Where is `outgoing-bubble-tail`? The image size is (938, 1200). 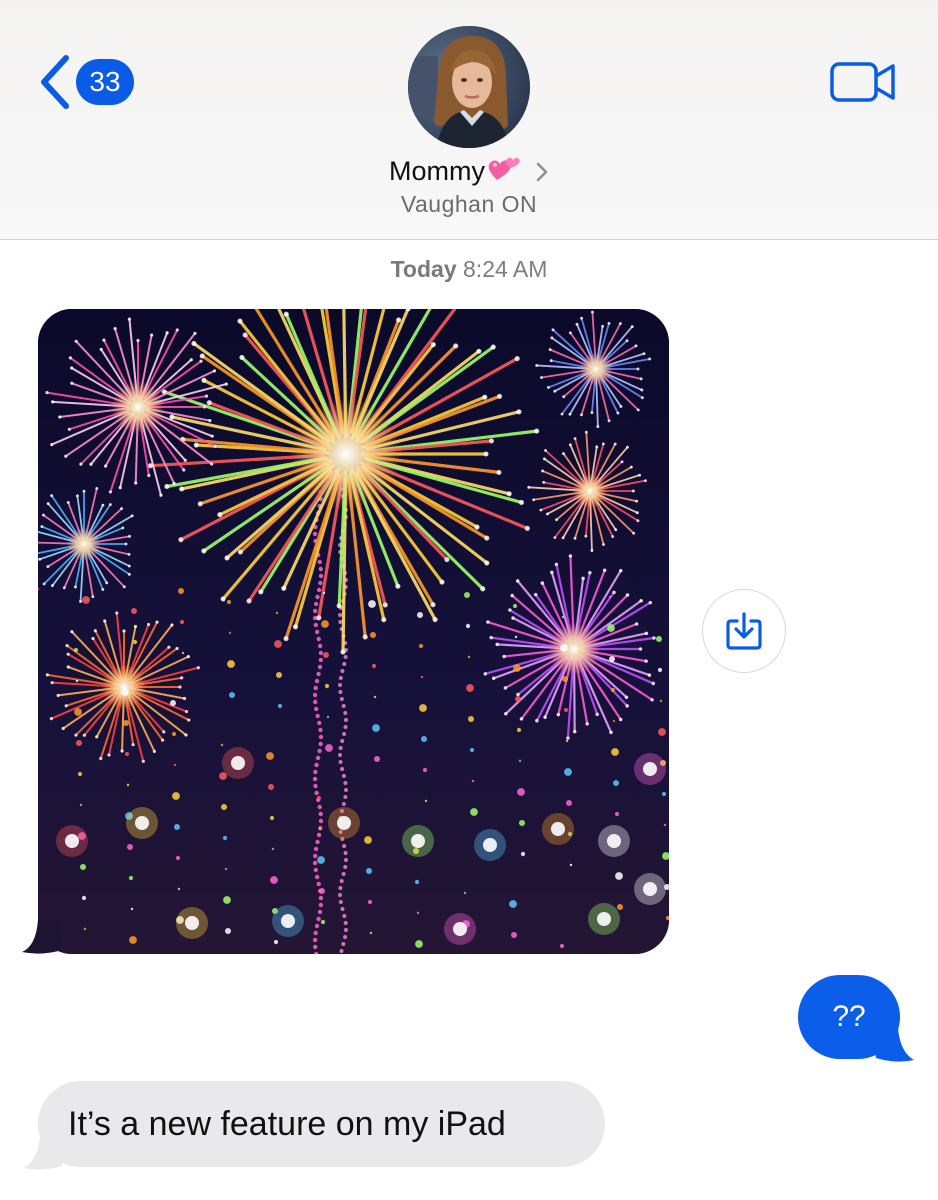 outgoing-bubble-tail is located at coordinates (893, 1045).